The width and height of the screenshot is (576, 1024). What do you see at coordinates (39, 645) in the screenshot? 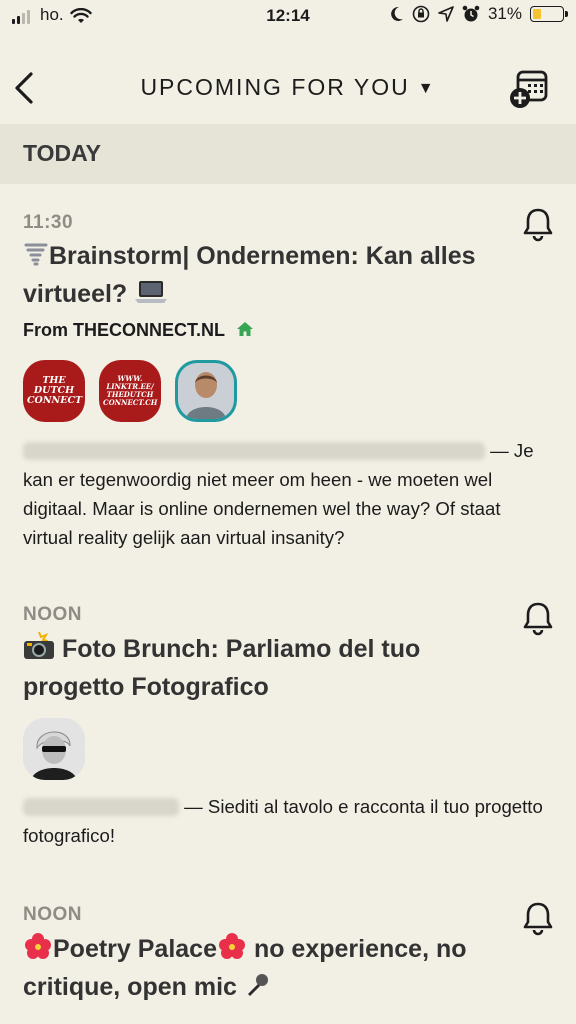
I see `camera-flash-icon` at bounding box center [39, 645].